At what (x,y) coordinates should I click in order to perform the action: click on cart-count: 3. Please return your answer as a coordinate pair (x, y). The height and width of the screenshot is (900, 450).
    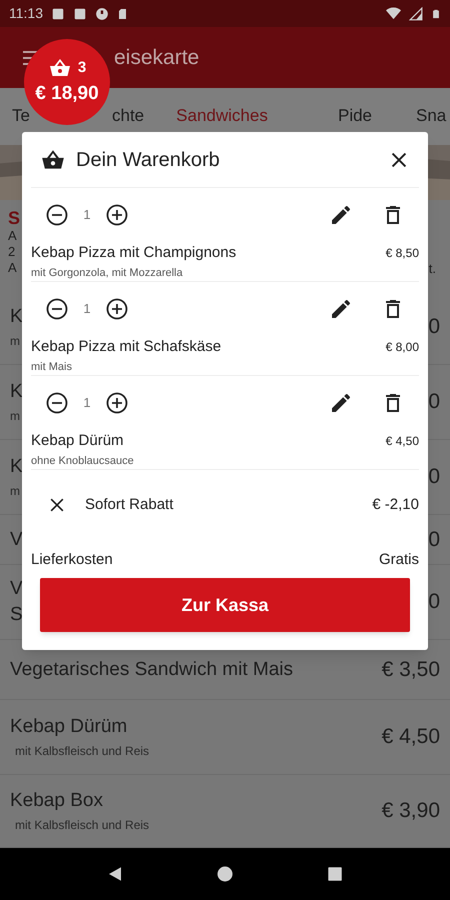
    Looking at the image, I should click on (82, 68).